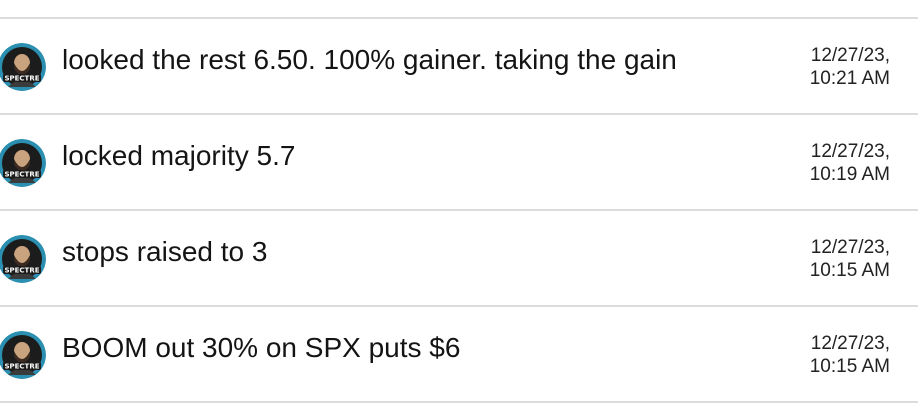 The height and width of the screenshot is (403, 918). What do you see at coordinates (165, 251) in the screenshot?
I see `message-text: stops raised to 3` at bounding box center [165, 251].